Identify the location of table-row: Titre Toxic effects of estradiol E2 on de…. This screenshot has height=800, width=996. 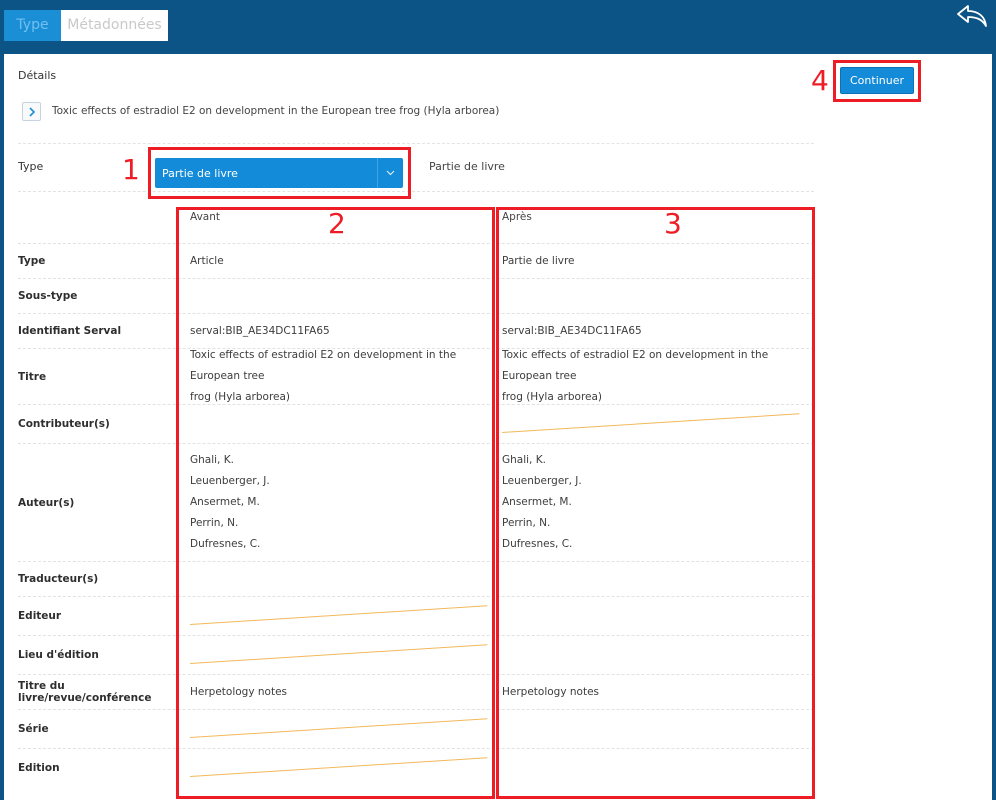
(416, 376).